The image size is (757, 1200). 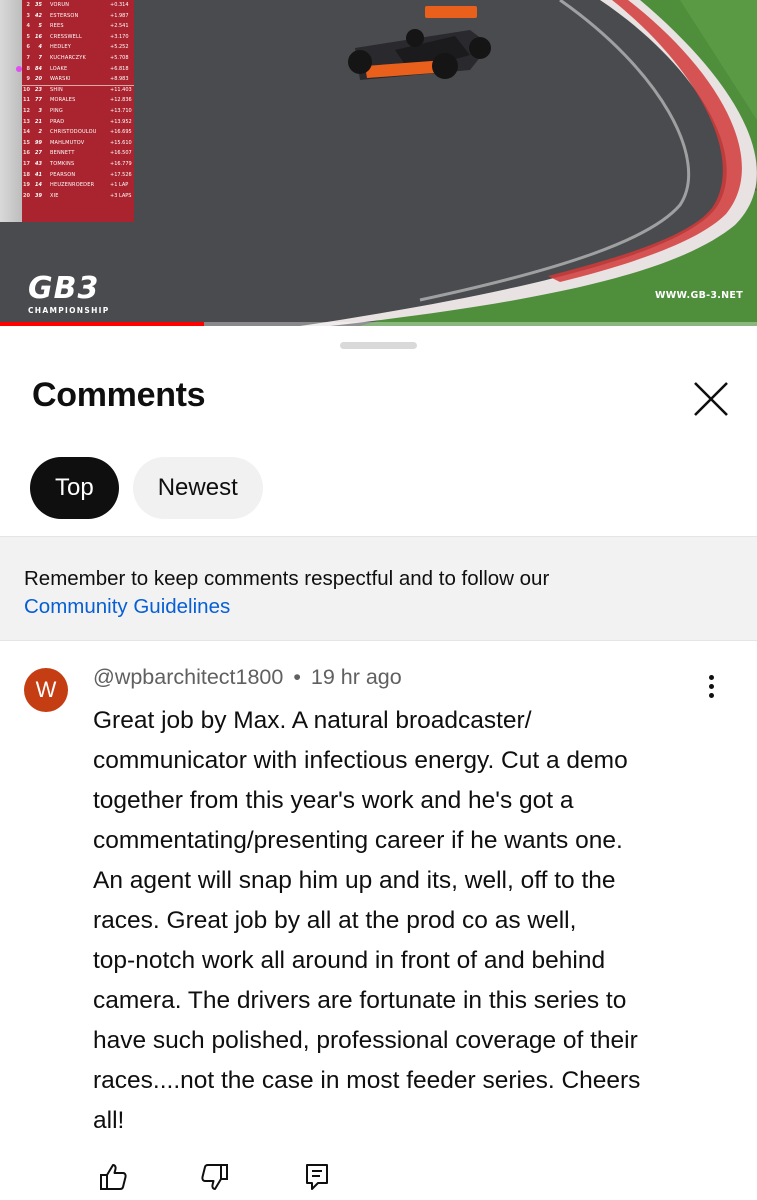 What do you see at coordinates (121, 174) in the screenshot?
I see `standings-gap: +17.526` at bounding box center [121, 174].